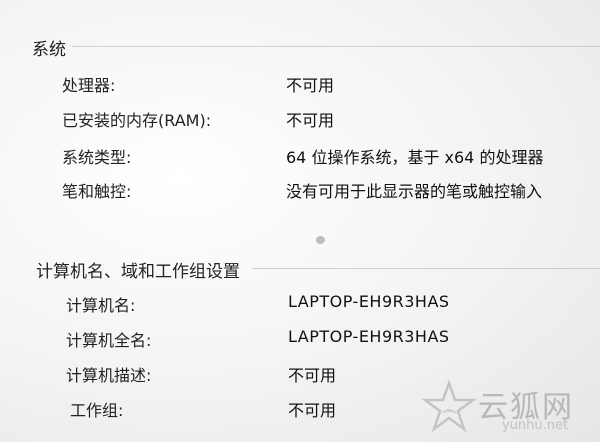 This screenshot has width=600, height=442. I want to click on computer-description-value: 不可用, so click(312, 375).